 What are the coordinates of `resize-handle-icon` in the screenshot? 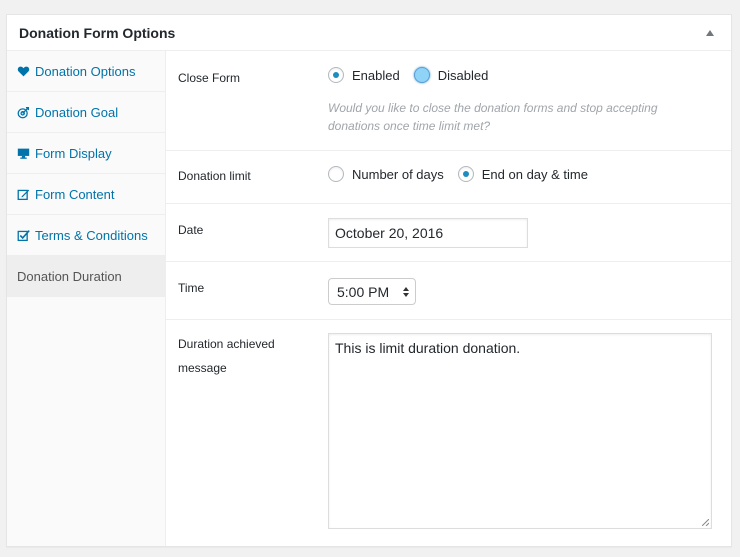 It's located at (705, 522).